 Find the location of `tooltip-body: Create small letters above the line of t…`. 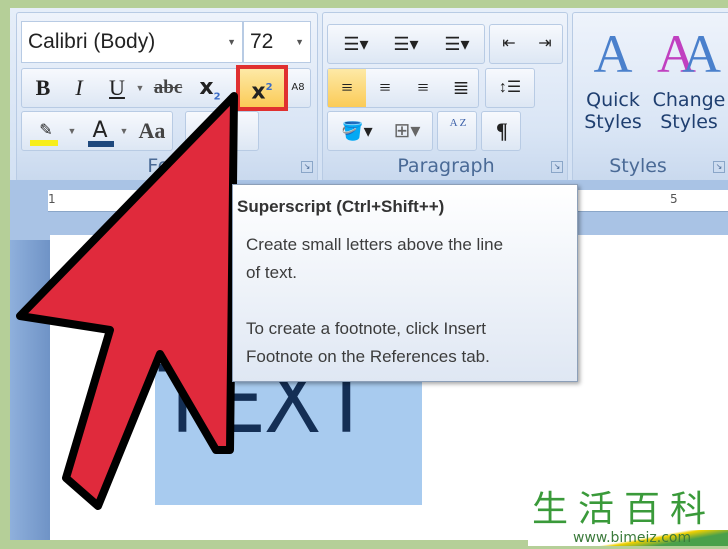

tooltip-body: Create small letters above the line of t… is located at coordinates (375, 300).